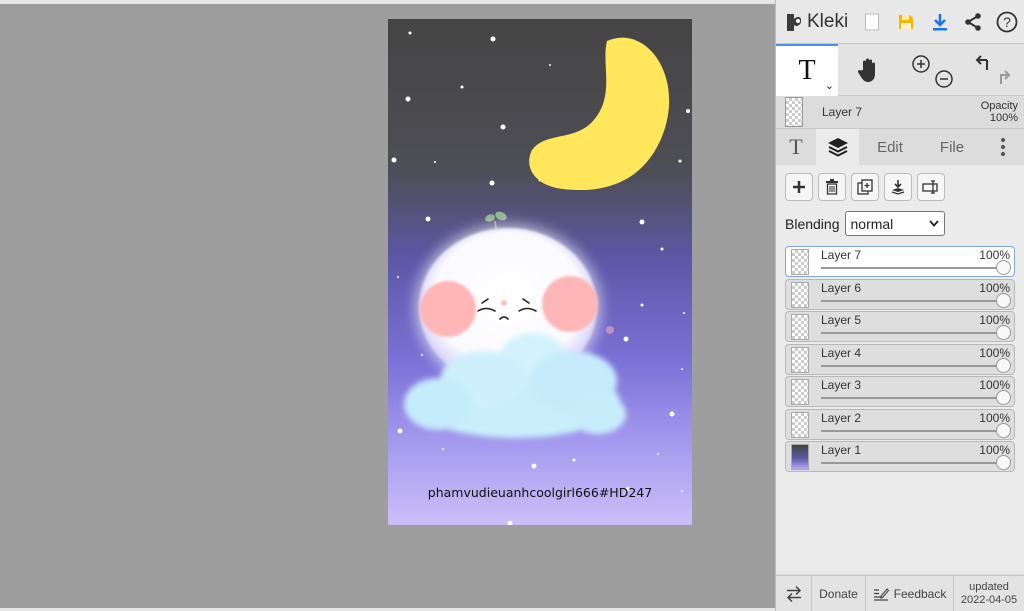 The image size is (1024, 611). I want to click on download-button, so click(940, 22).